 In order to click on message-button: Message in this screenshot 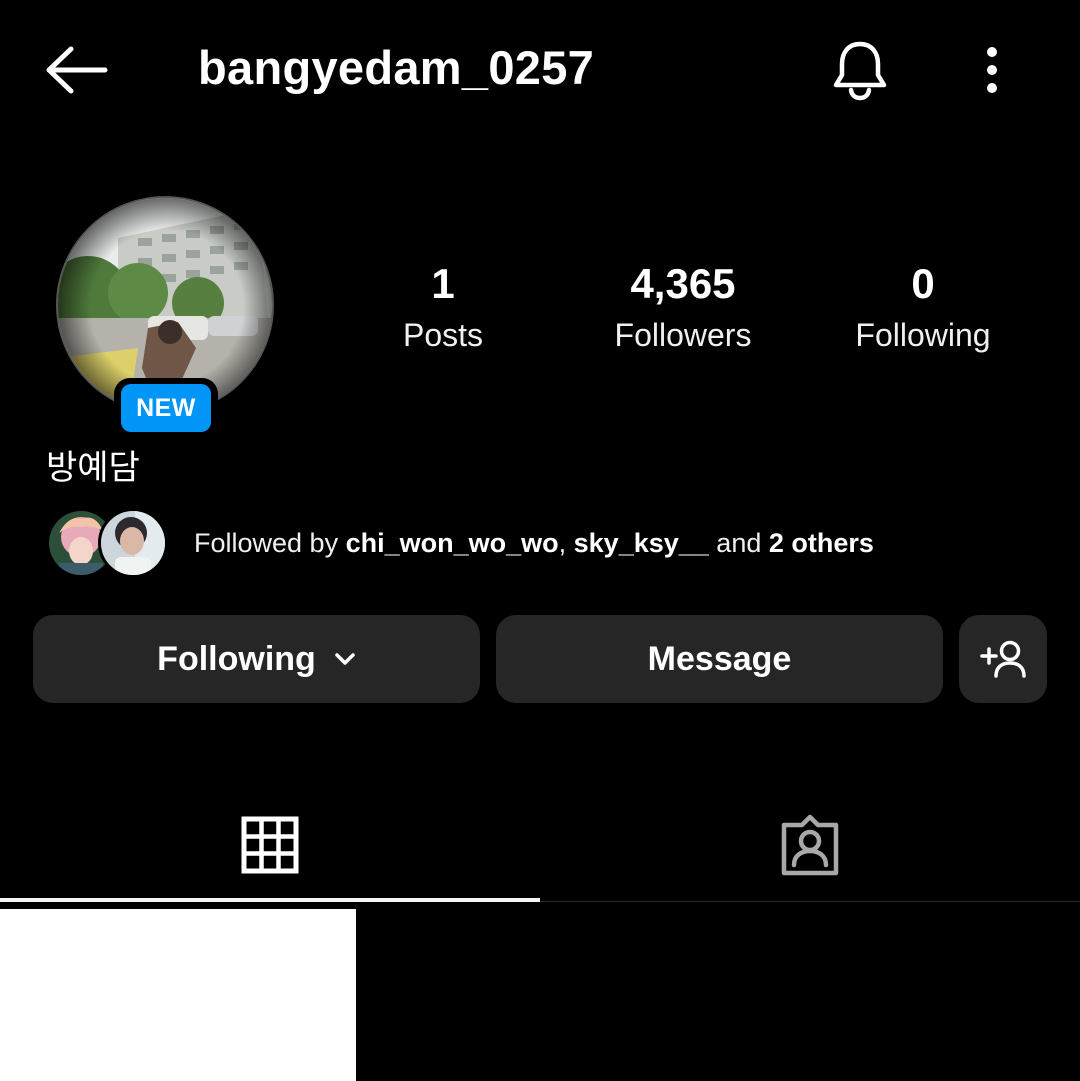, I will do `click(719, 659)`.